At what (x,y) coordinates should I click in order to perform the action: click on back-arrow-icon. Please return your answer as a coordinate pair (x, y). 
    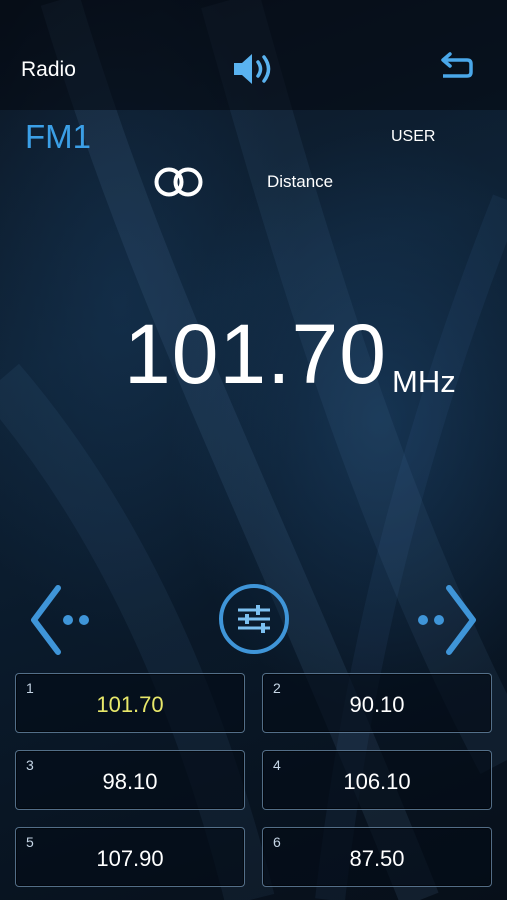
    Looking at the image, I should click on (457, 65).